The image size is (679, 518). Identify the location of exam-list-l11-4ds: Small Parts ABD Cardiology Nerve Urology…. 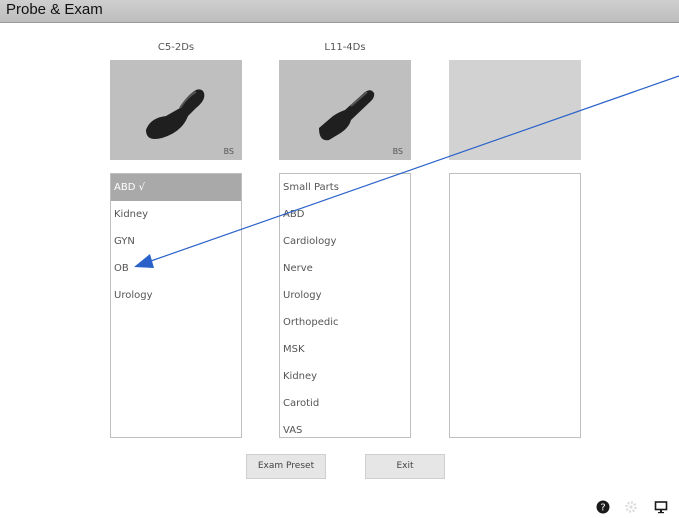
(345, 305).